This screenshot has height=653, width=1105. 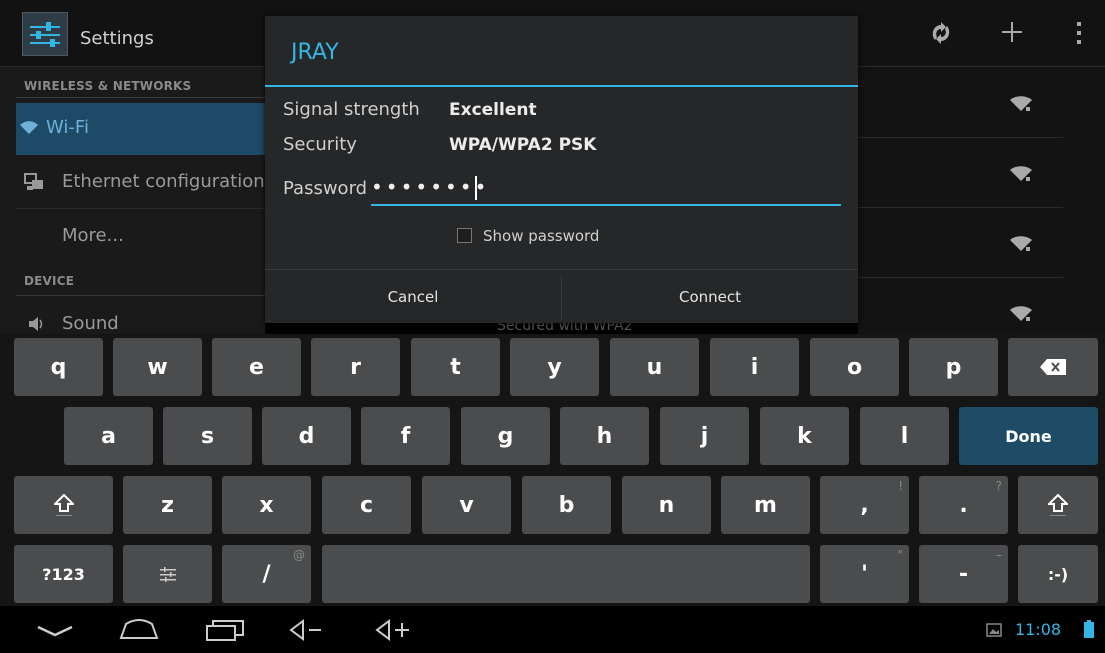 I want to click on key-l: l, so click(x=904, y=436).